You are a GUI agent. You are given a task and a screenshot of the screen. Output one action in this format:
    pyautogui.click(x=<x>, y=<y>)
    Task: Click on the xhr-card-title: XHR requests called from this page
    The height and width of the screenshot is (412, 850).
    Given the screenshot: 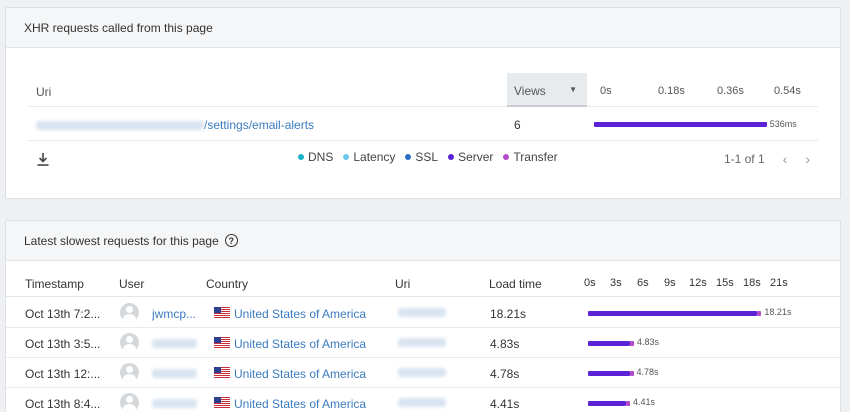 What is the action you would take?
    pyautogui.click(x=423, y=28)
    